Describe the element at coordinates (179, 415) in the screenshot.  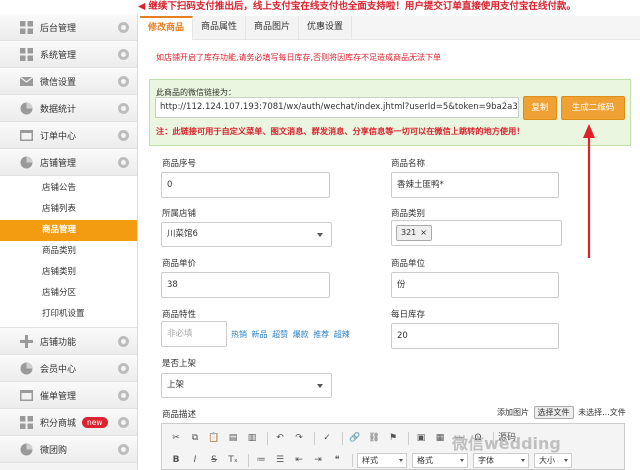
I see `description-label: 商品描述` at that location.